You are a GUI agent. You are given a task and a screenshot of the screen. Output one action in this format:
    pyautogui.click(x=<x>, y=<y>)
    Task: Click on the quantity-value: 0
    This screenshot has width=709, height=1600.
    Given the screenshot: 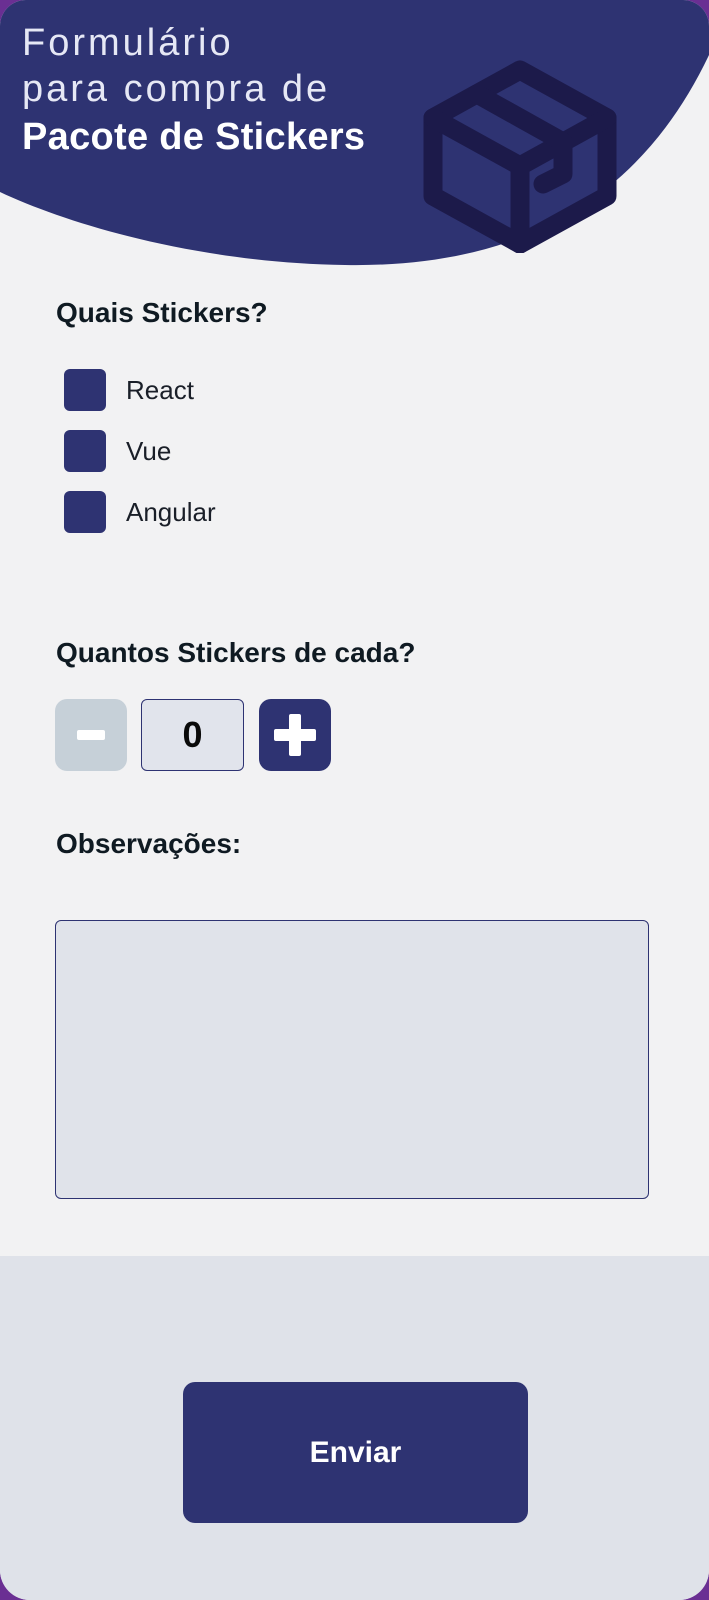 What is the action you would take?
    pyautogui.click(x=192, y=735)
    